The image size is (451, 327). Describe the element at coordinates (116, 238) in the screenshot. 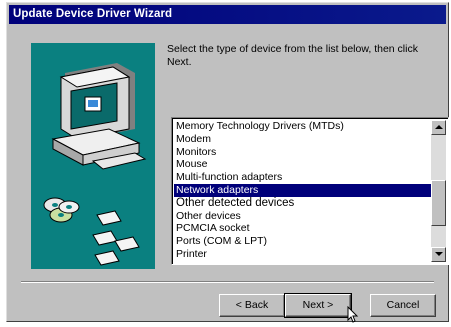

I see `floppy-disk-icon` at that location.